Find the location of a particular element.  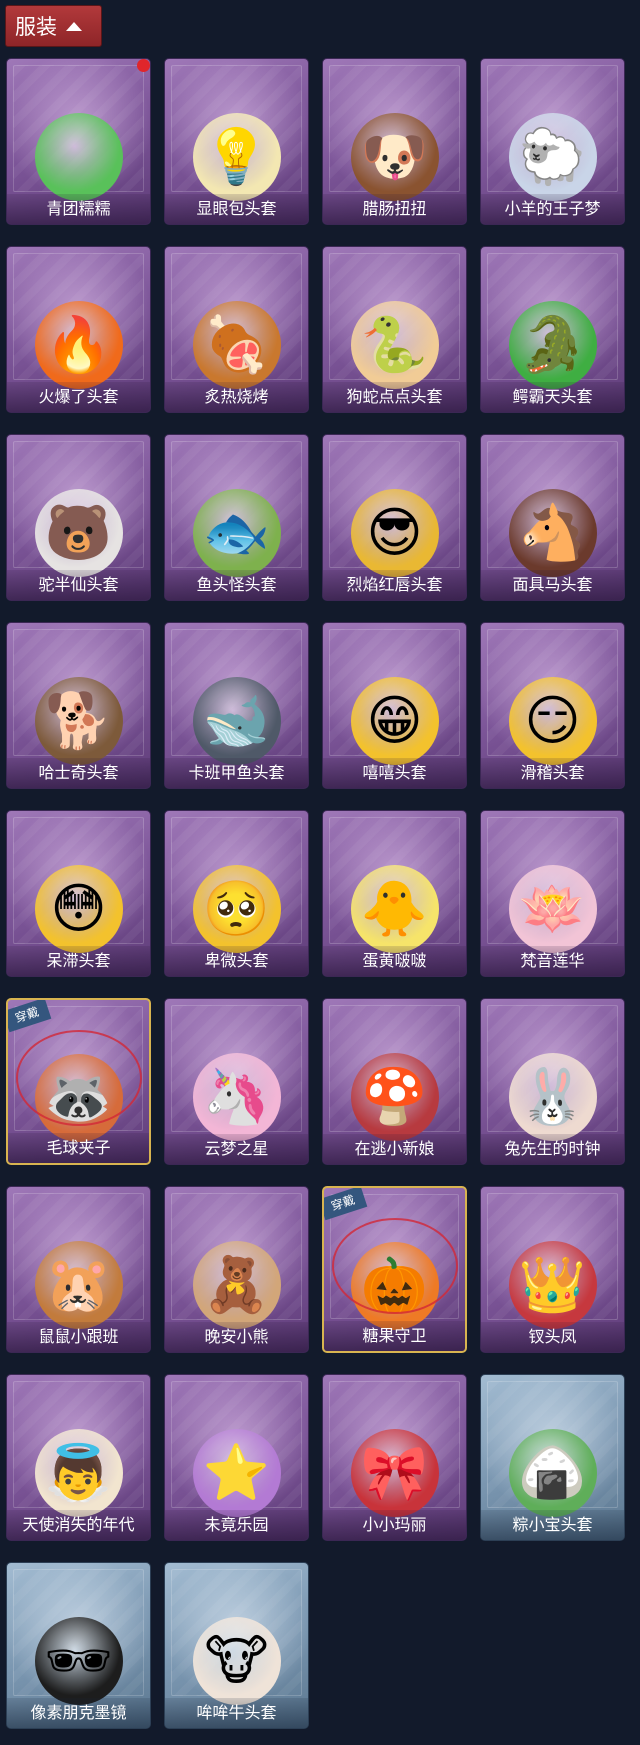

costume-label: 钗头凤 is located at coordinates (552, 1337).